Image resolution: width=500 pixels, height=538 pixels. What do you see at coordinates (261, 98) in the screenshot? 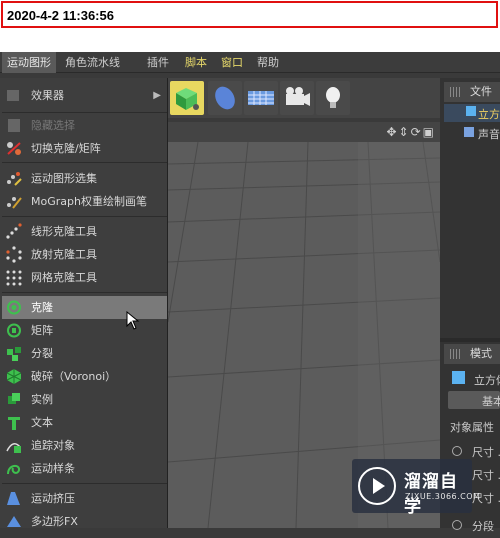
I see `nurbs-tool-icon` at bounding box center [261, 98].